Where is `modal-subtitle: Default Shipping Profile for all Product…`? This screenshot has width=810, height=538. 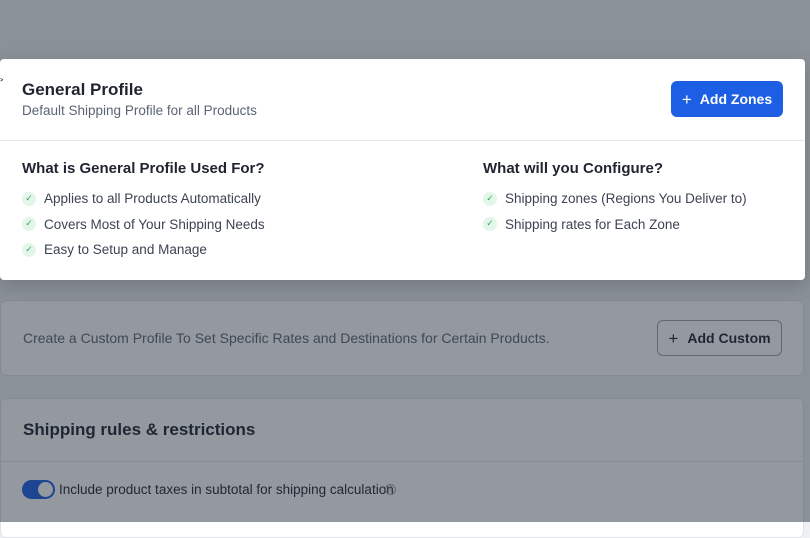 modal-subtitle: Default Shipping Profile for all Product… is located at coordinates (139, 110).